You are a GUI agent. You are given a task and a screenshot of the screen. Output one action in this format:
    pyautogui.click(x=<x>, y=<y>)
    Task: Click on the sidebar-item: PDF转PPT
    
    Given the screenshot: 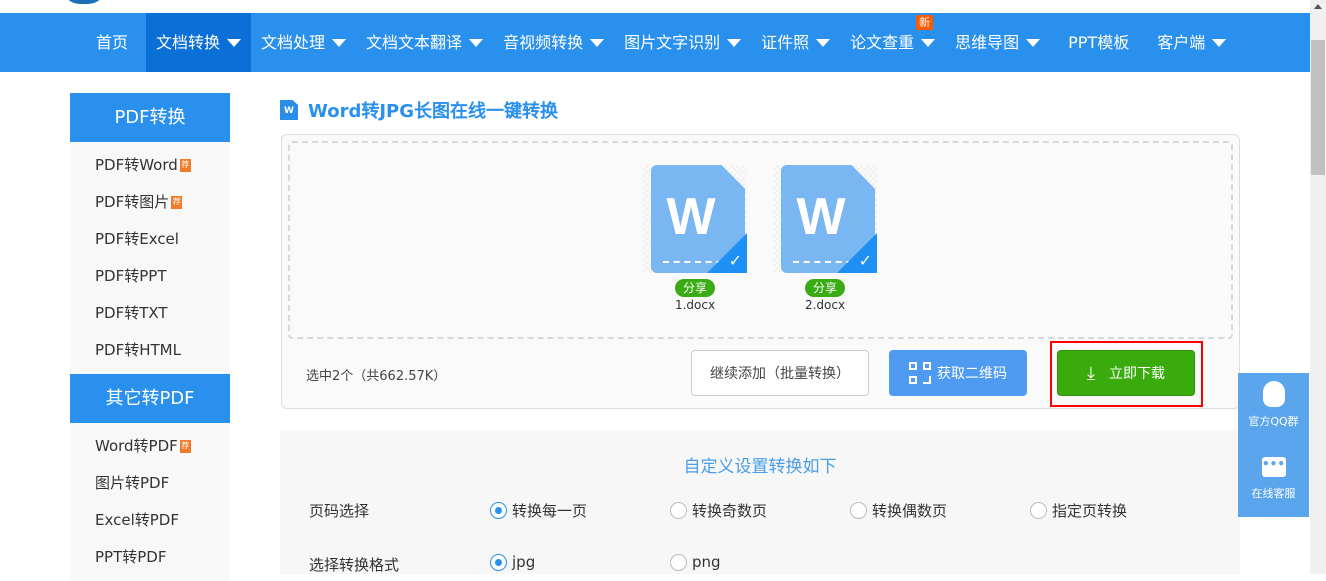 What is the action you would take?
    pyautogui.click(x=150, y=276)
    